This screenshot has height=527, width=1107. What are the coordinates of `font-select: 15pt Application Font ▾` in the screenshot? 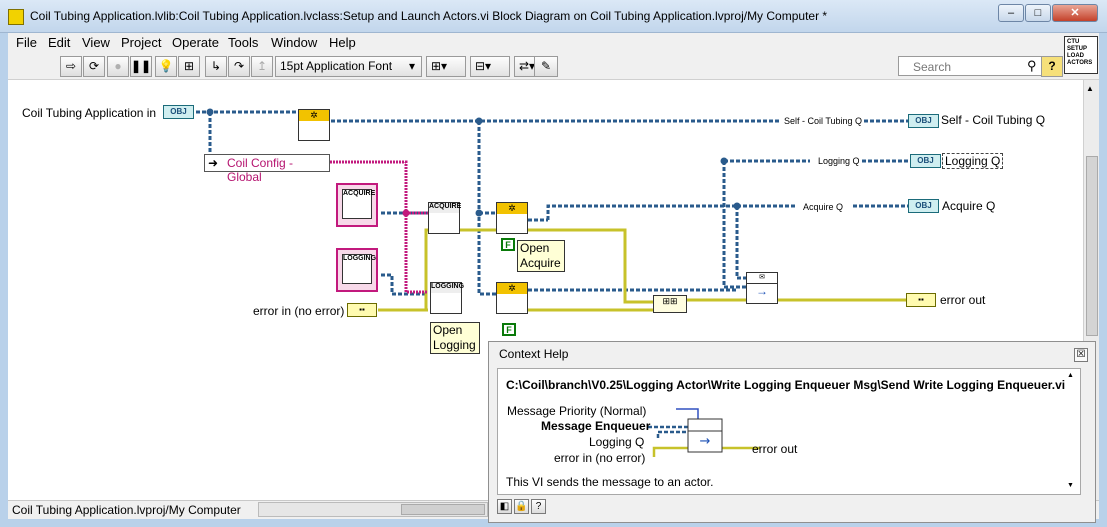 It's located at (348, 66).